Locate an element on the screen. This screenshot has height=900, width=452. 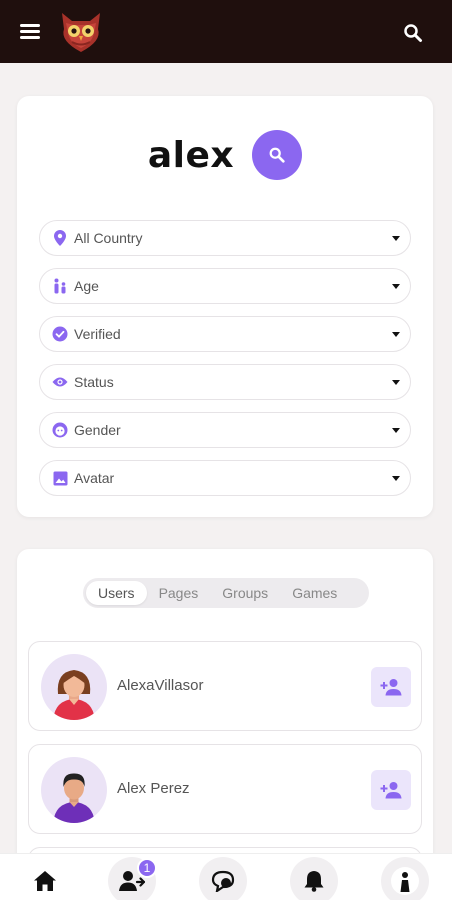
filter-label: Avatar is located at coordinates (94, 478).